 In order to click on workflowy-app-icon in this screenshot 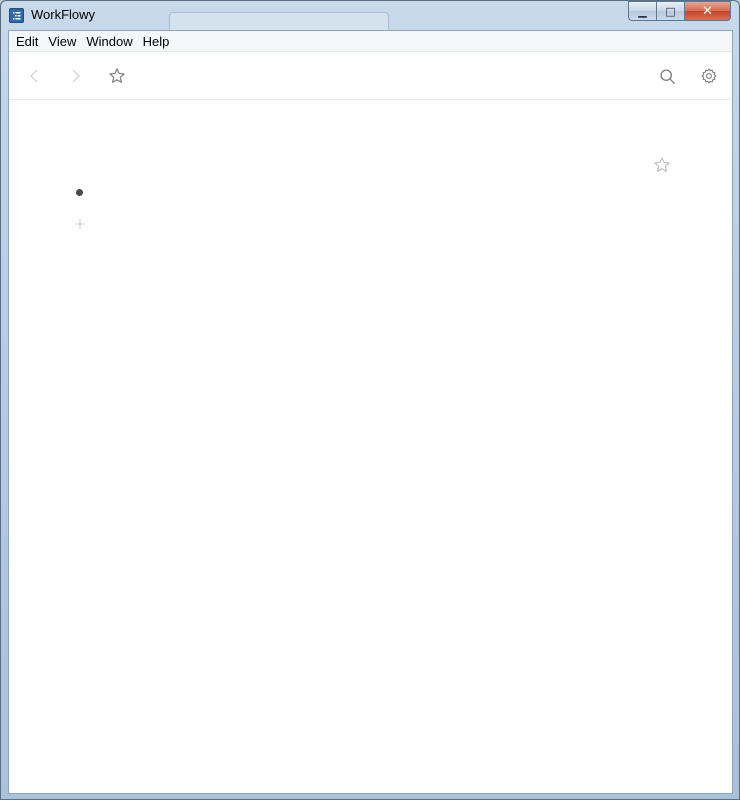, I will do `click(16, 15)`.